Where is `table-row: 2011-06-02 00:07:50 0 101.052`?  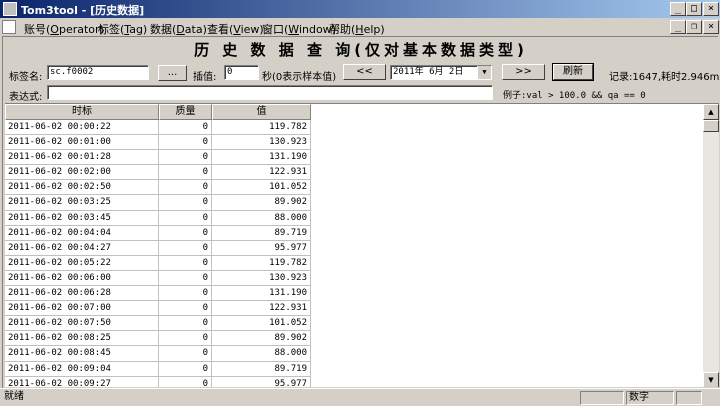 table-row: 2011-06-02 00:07:50 0 101.052 is located at coordinates (355, 324).